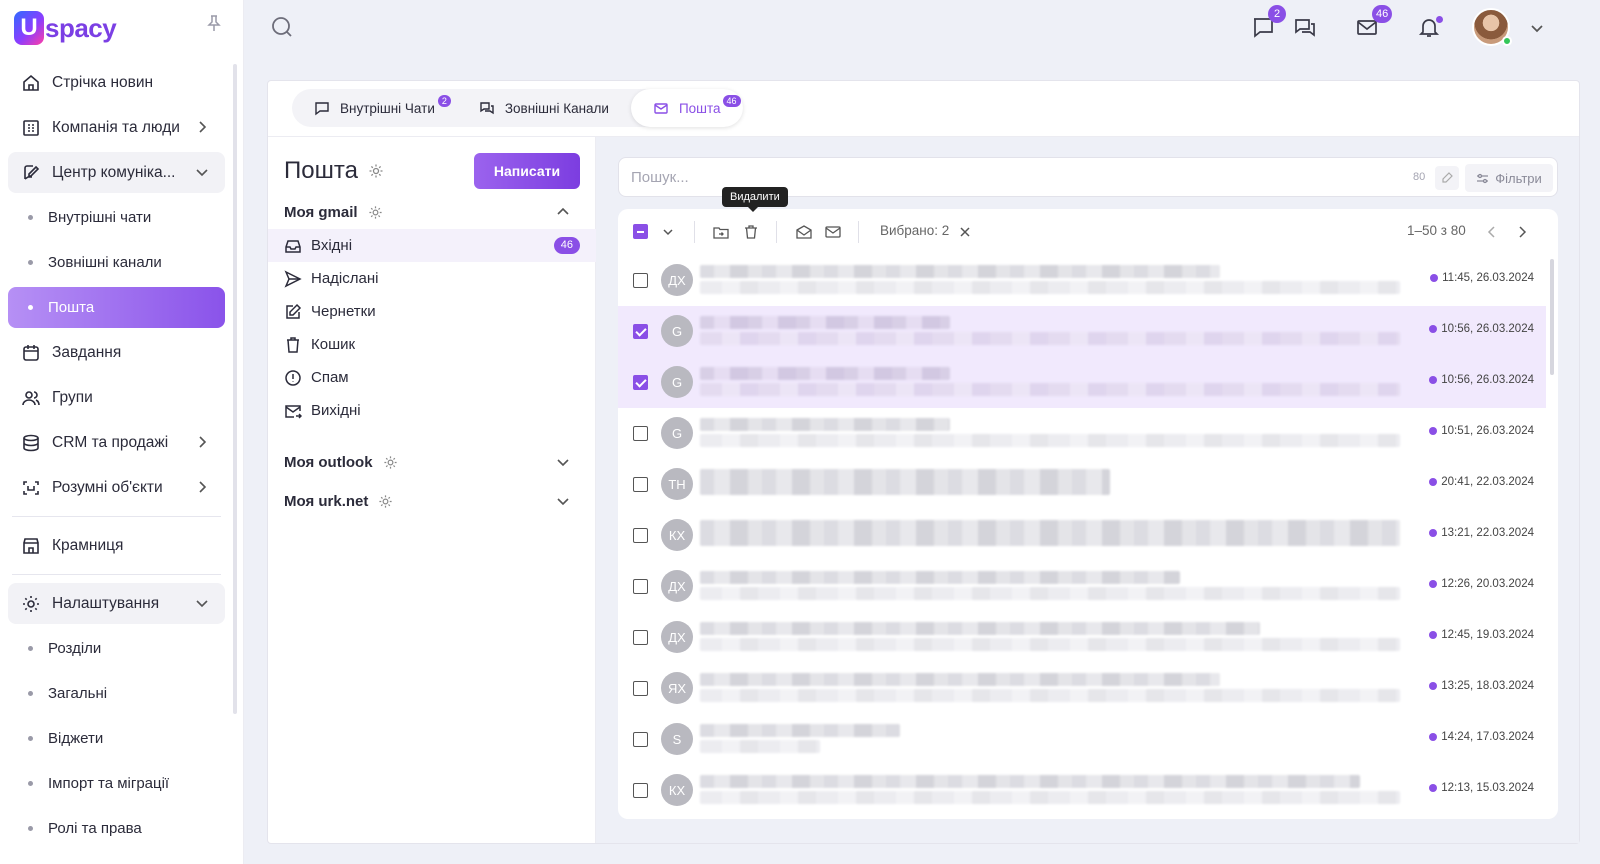 The height and width of the screenshot is (864, 1600). What do you see at coordinates (1552, 317) in the screenshot?
I see `list-scrollbar` at bounding box center [1552, 317].